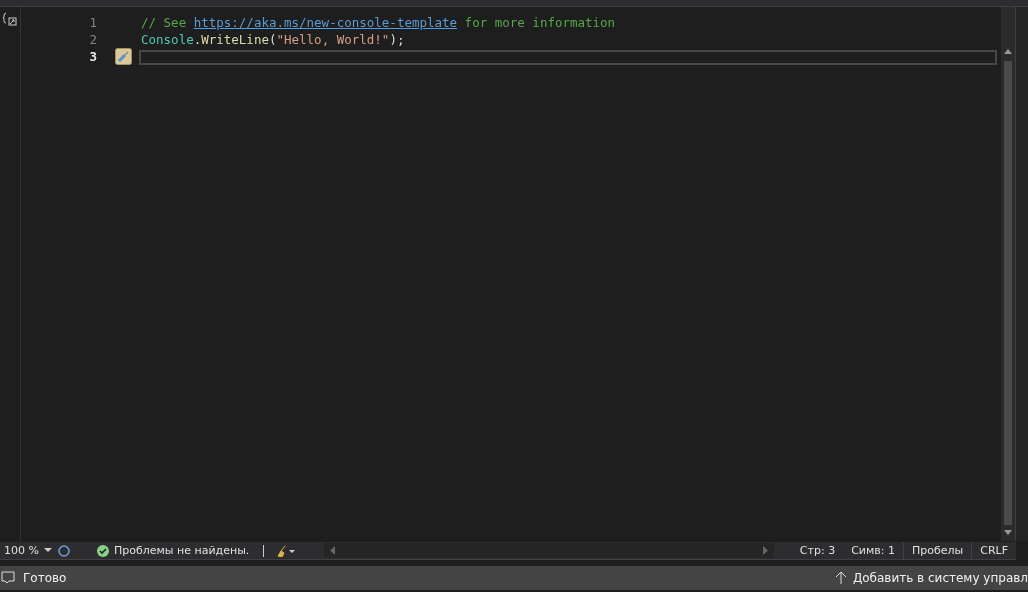 The width and height of the screenshot is (1028, 592). Describe the element at coordinates (549, 550) in the screenshot. I see `horizontal-scrollbar` at that location.